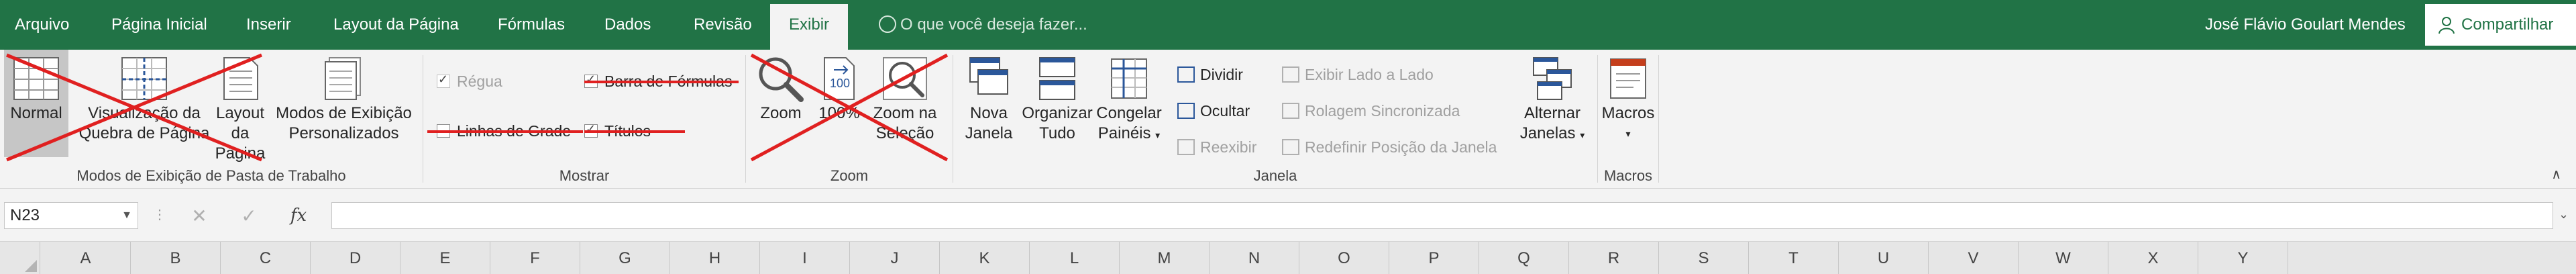  I want to click on column-header: B, so click(176, 258).